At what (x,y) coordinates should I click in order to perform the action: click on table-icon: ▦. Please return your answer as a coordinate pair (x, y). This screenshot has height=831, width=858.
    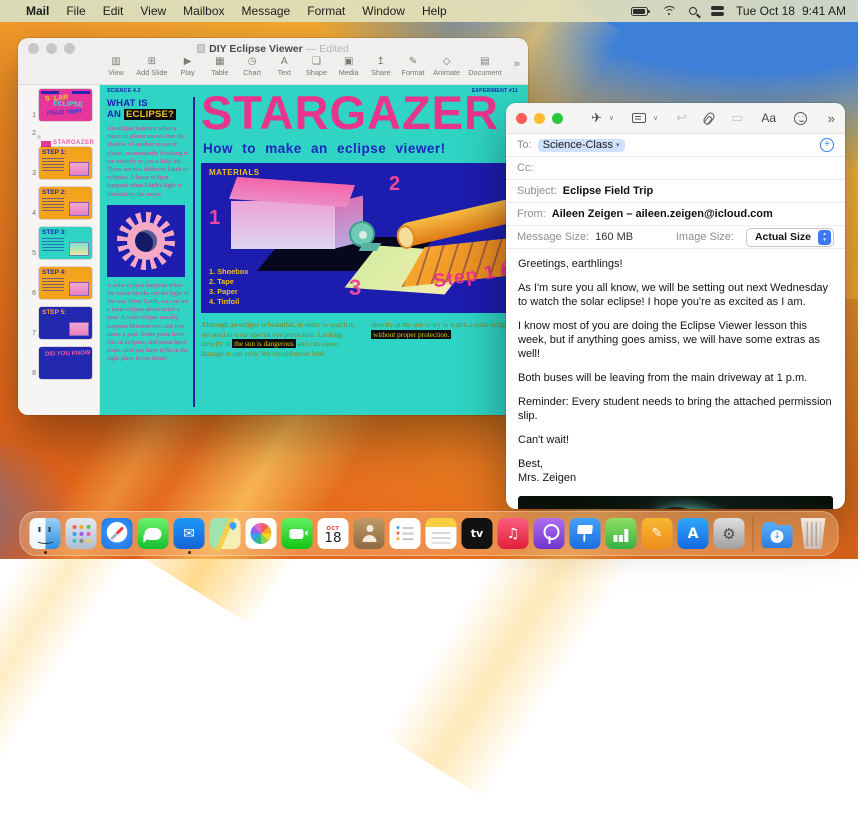
    Looking at the image, I should click on (219, 61).